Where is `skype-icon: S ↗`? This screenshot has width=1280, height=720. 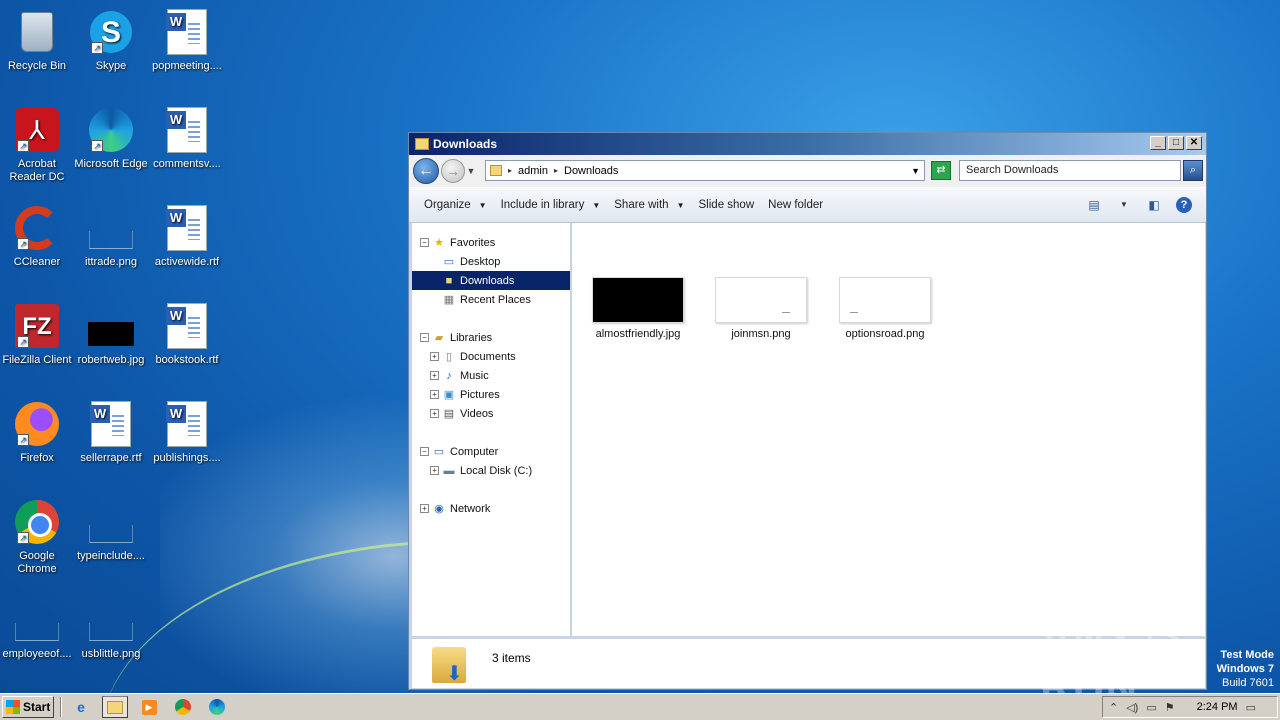
skype-icon: S ↗ is located at coordinates (111, 32).